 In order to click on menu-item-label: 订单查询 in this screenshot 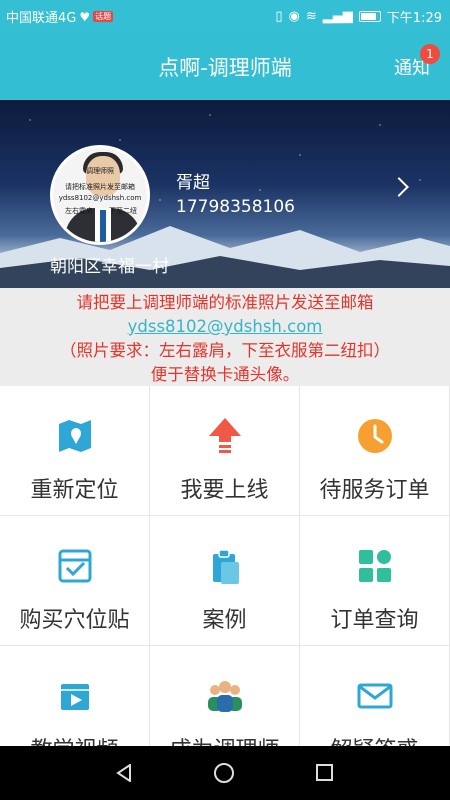, I will do `click(374, 620)`.